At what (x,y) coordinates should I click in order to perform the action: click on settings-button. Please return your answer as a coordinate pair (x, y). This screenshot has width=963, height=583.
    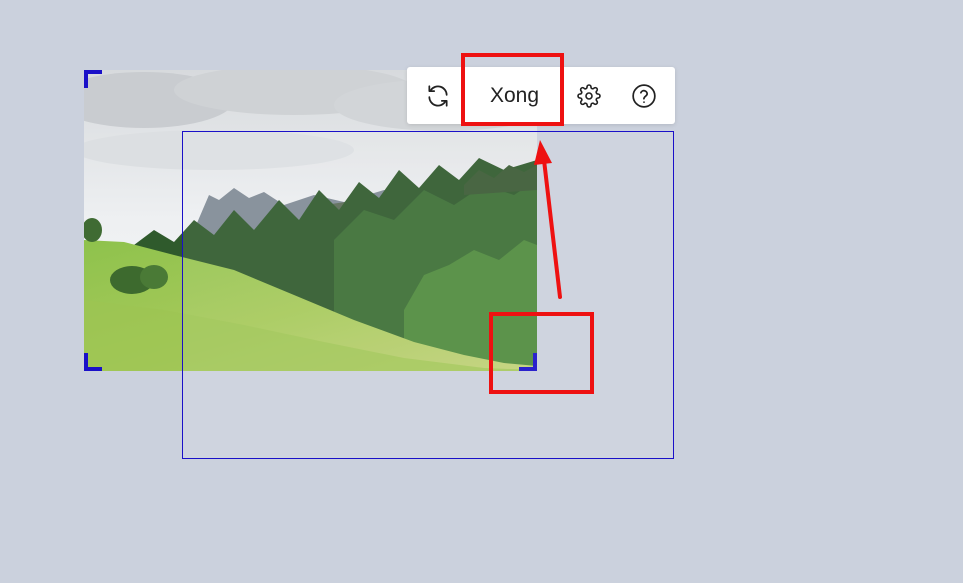
    Looking at the image, I should click on (588, 95).